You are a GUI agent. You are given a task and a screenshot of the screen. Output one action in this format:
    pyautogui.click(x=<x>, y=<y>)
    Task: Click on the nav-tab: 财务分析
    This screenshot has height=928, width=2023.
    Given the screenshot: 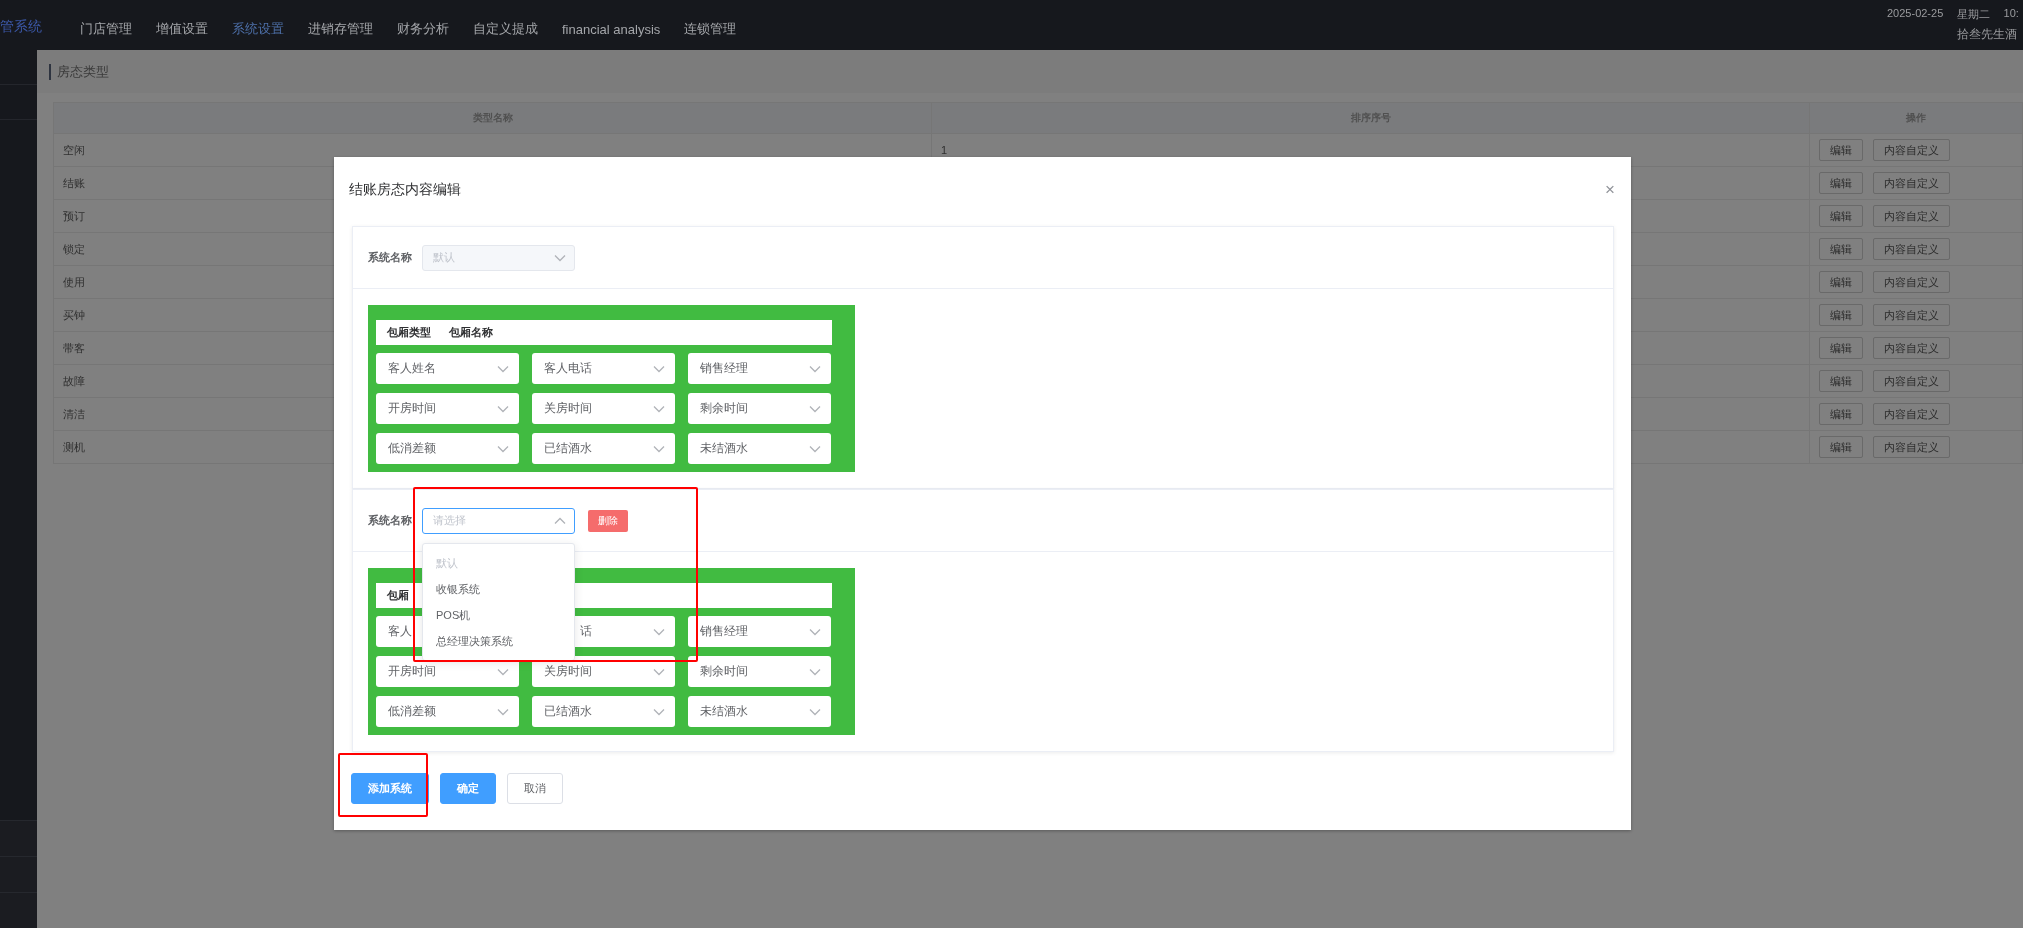 What is the action you would take?
    pyautogui.click(x=423, y=29)
    